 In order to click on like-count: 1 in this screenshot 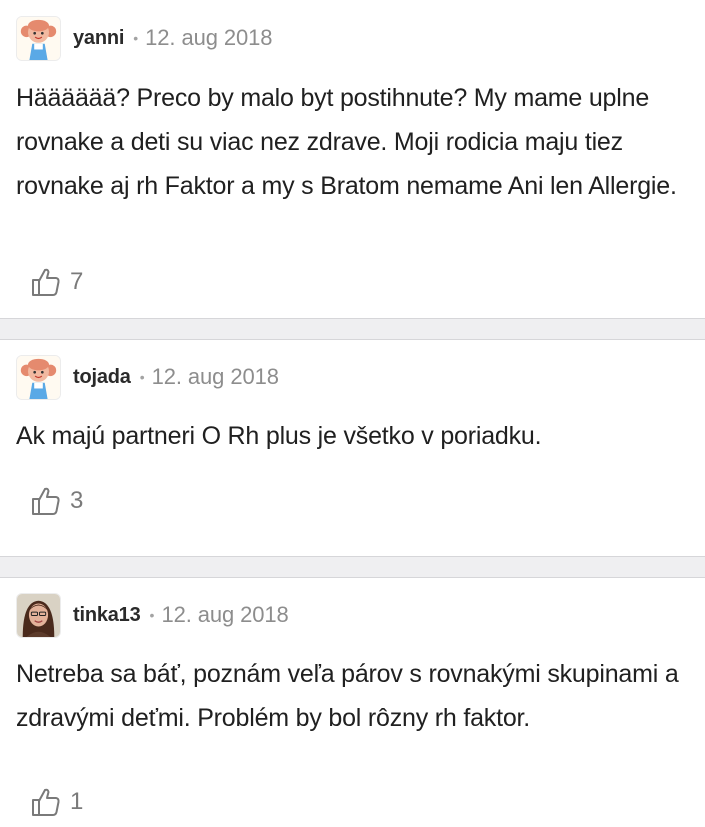, I will do `click(77, 801)`.